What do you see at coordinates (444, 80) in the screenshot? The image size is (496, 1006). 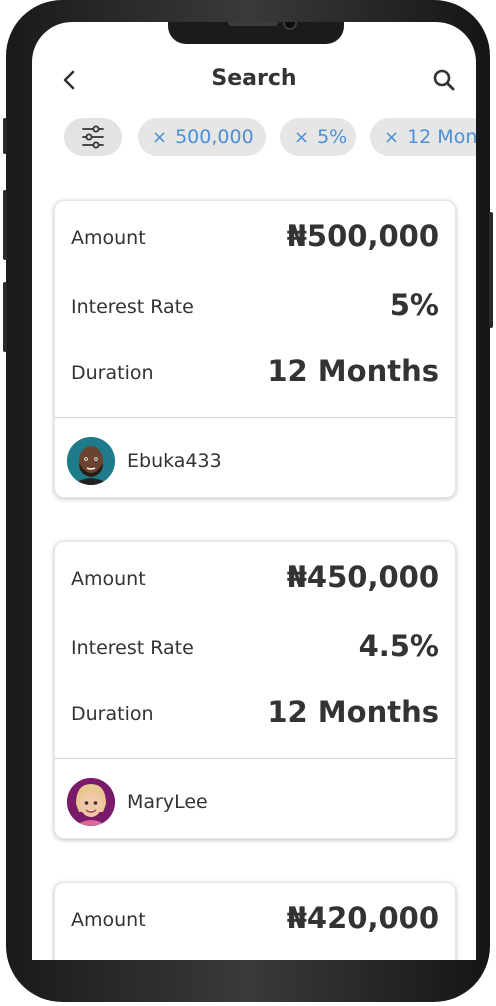 I see `search-icon` at bounding box center [444, 80].